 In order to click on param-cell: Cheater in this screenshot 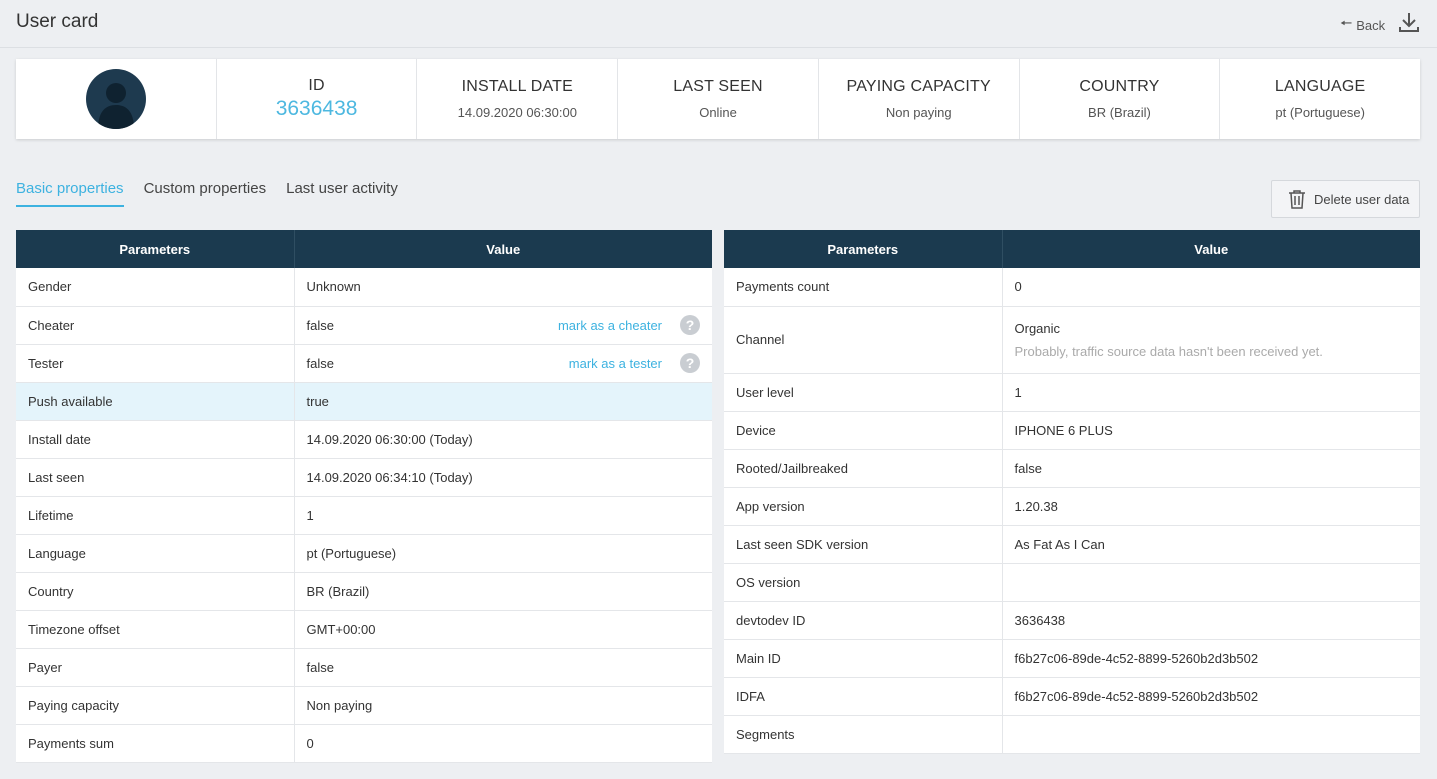, I will do `click(155, 325)`.